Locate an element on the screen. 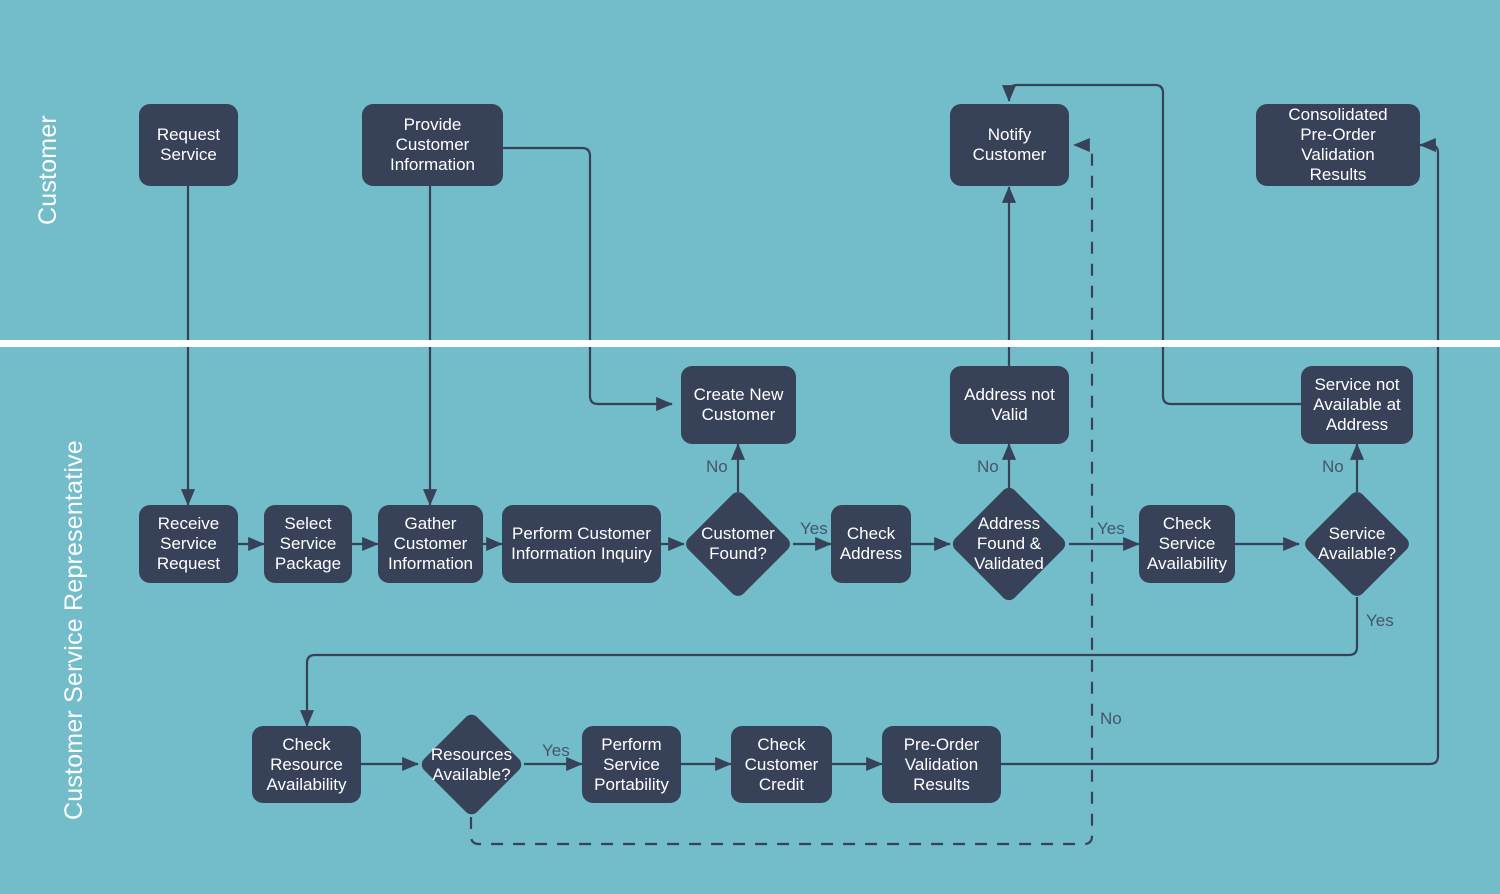 The image size is (1500, 894). node-line: Address not is located at coordinates (1009, 394).